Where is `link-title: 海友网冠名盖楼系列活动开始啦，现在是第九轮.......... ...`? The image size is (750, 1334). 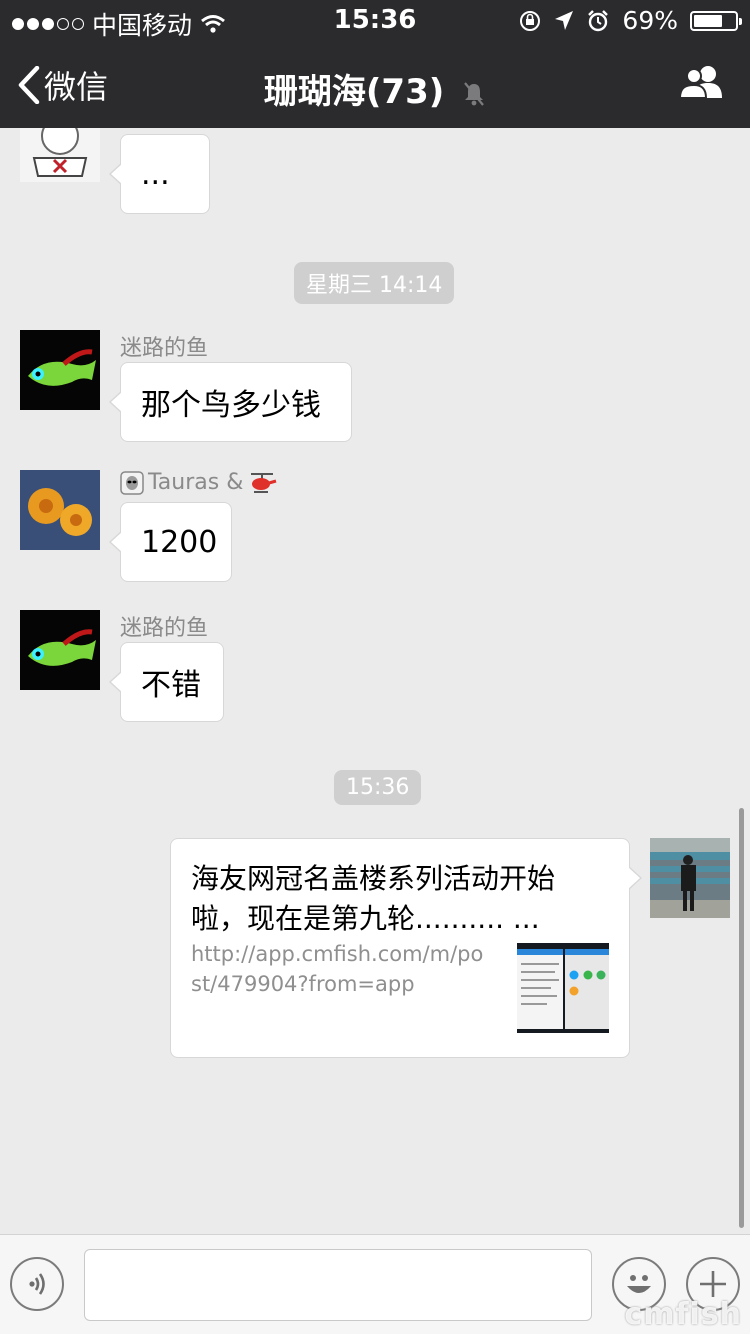
link-title: 海友网冠名盖楼系列活动开始啦，现在是第九轮.......... ... is located at coordinates (373, 898).